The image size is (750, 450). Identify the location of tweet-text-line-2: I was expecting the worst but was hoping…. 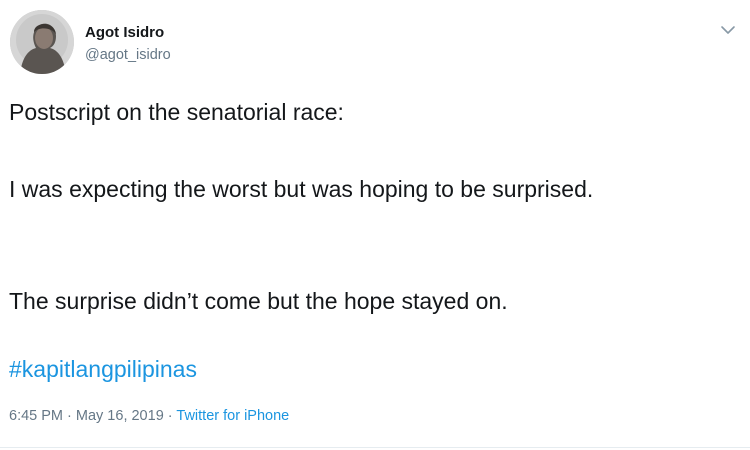
(301, 189).